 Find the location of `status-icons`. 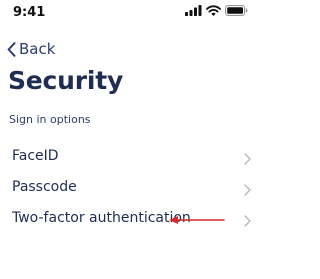

status-icons is located at coordinates (216, 12).